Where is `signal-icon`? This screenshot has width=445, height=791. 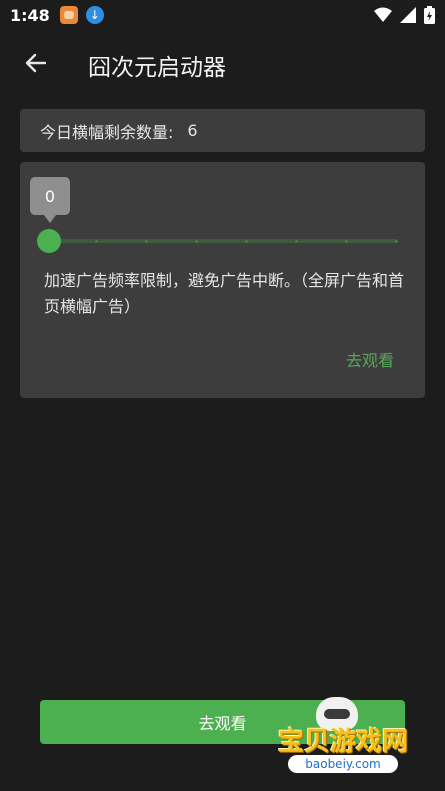
signal-icon is located at coordinates (408, 15).